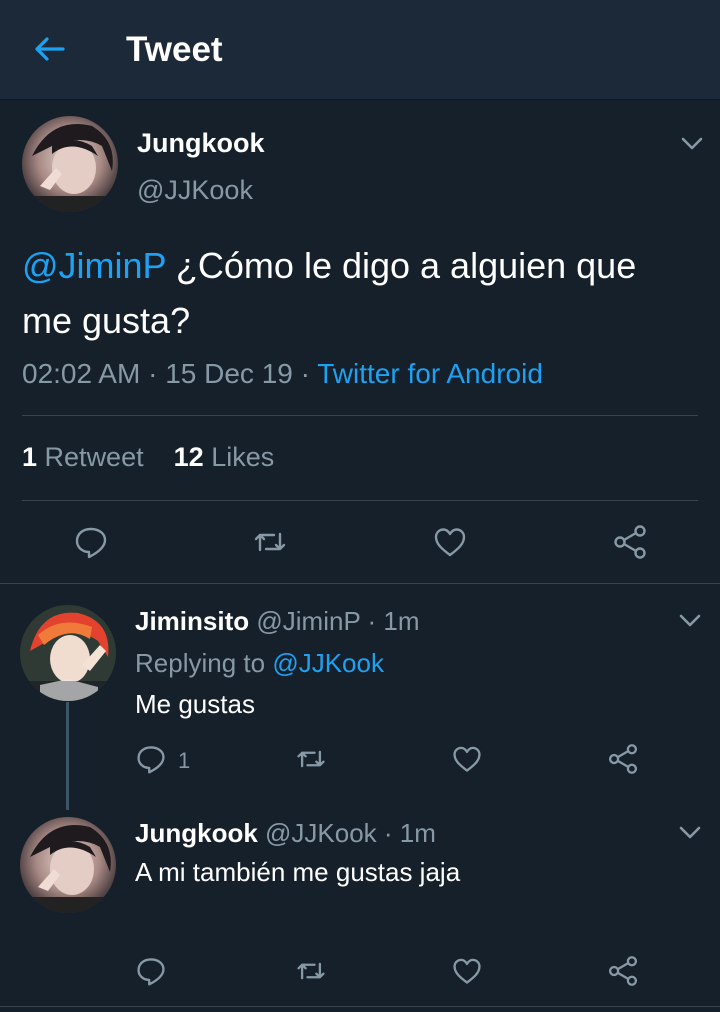  Describe the element at coordinates (30, 457) in the screenshot. I see `retweet-count: 1` at that location.